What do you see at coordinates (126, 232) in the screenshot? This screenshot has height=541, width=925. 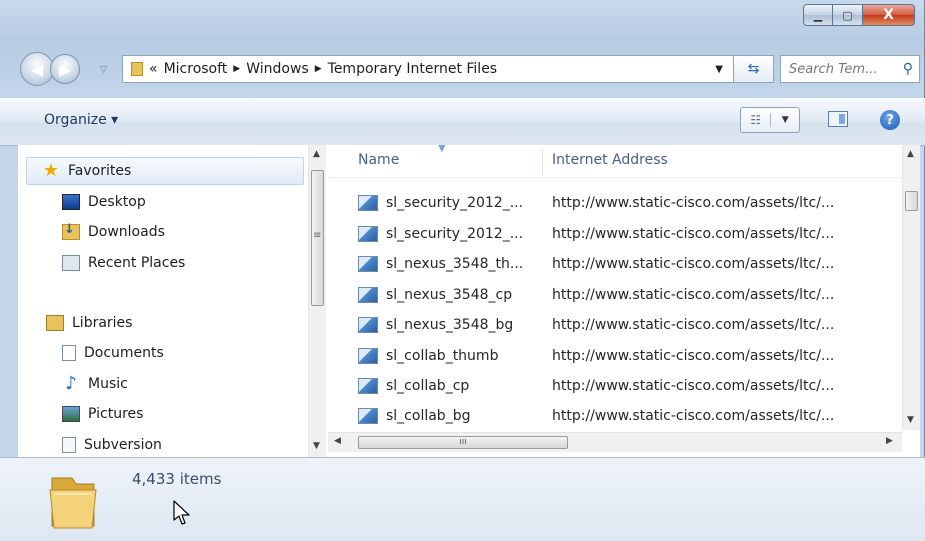 I see `nav-label: Downloads` at bounding box center [126, 232].